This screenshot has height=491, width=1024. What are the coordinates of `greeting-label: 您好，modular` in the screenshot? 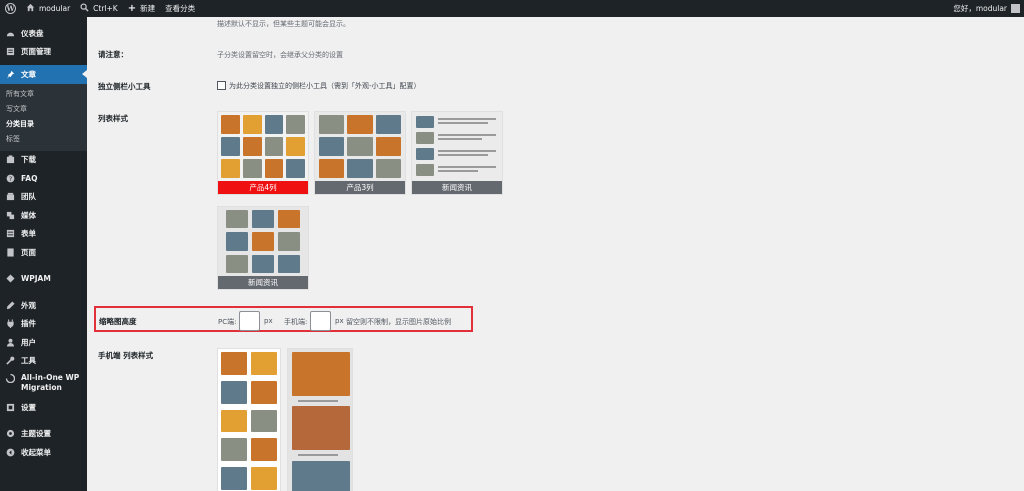 It's located at (980, 8).